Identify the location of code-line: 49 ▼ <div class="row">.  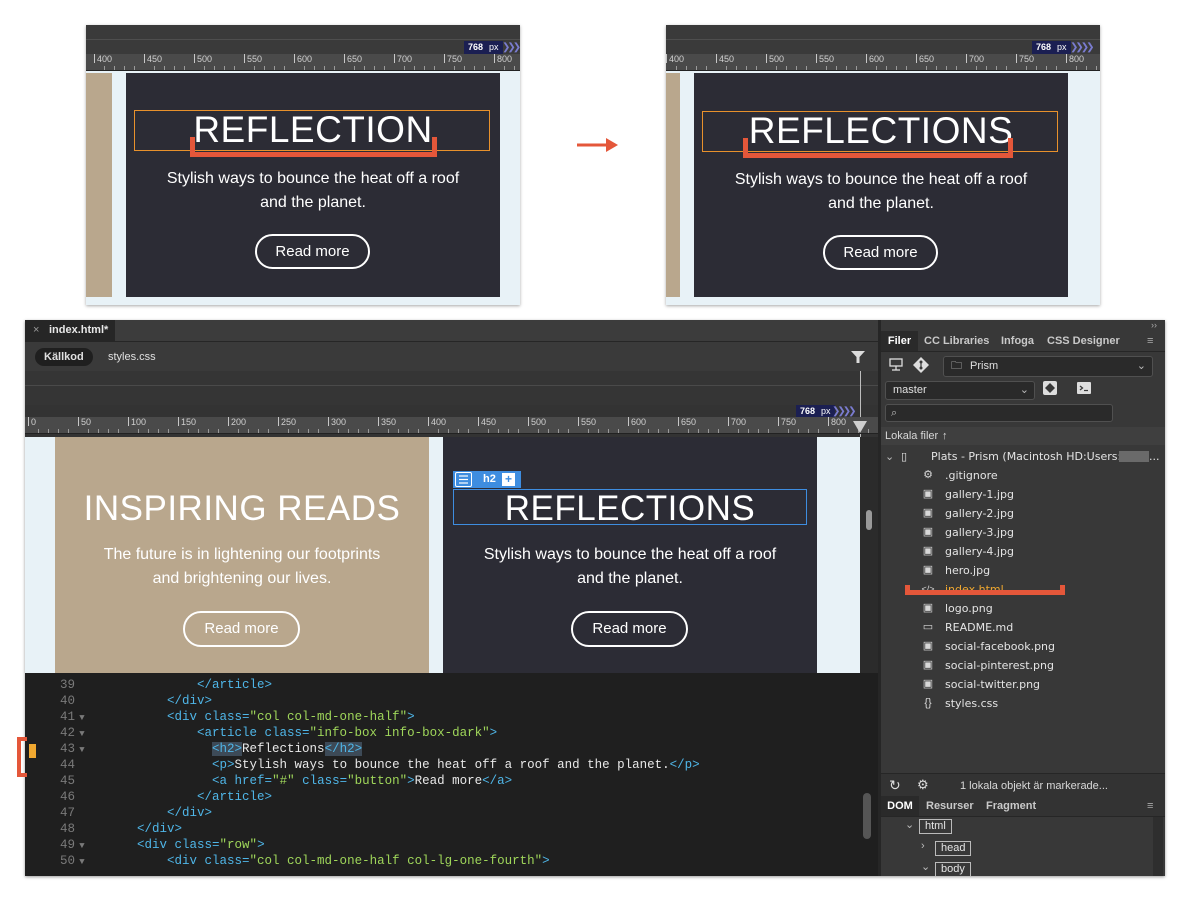
(145, 845).